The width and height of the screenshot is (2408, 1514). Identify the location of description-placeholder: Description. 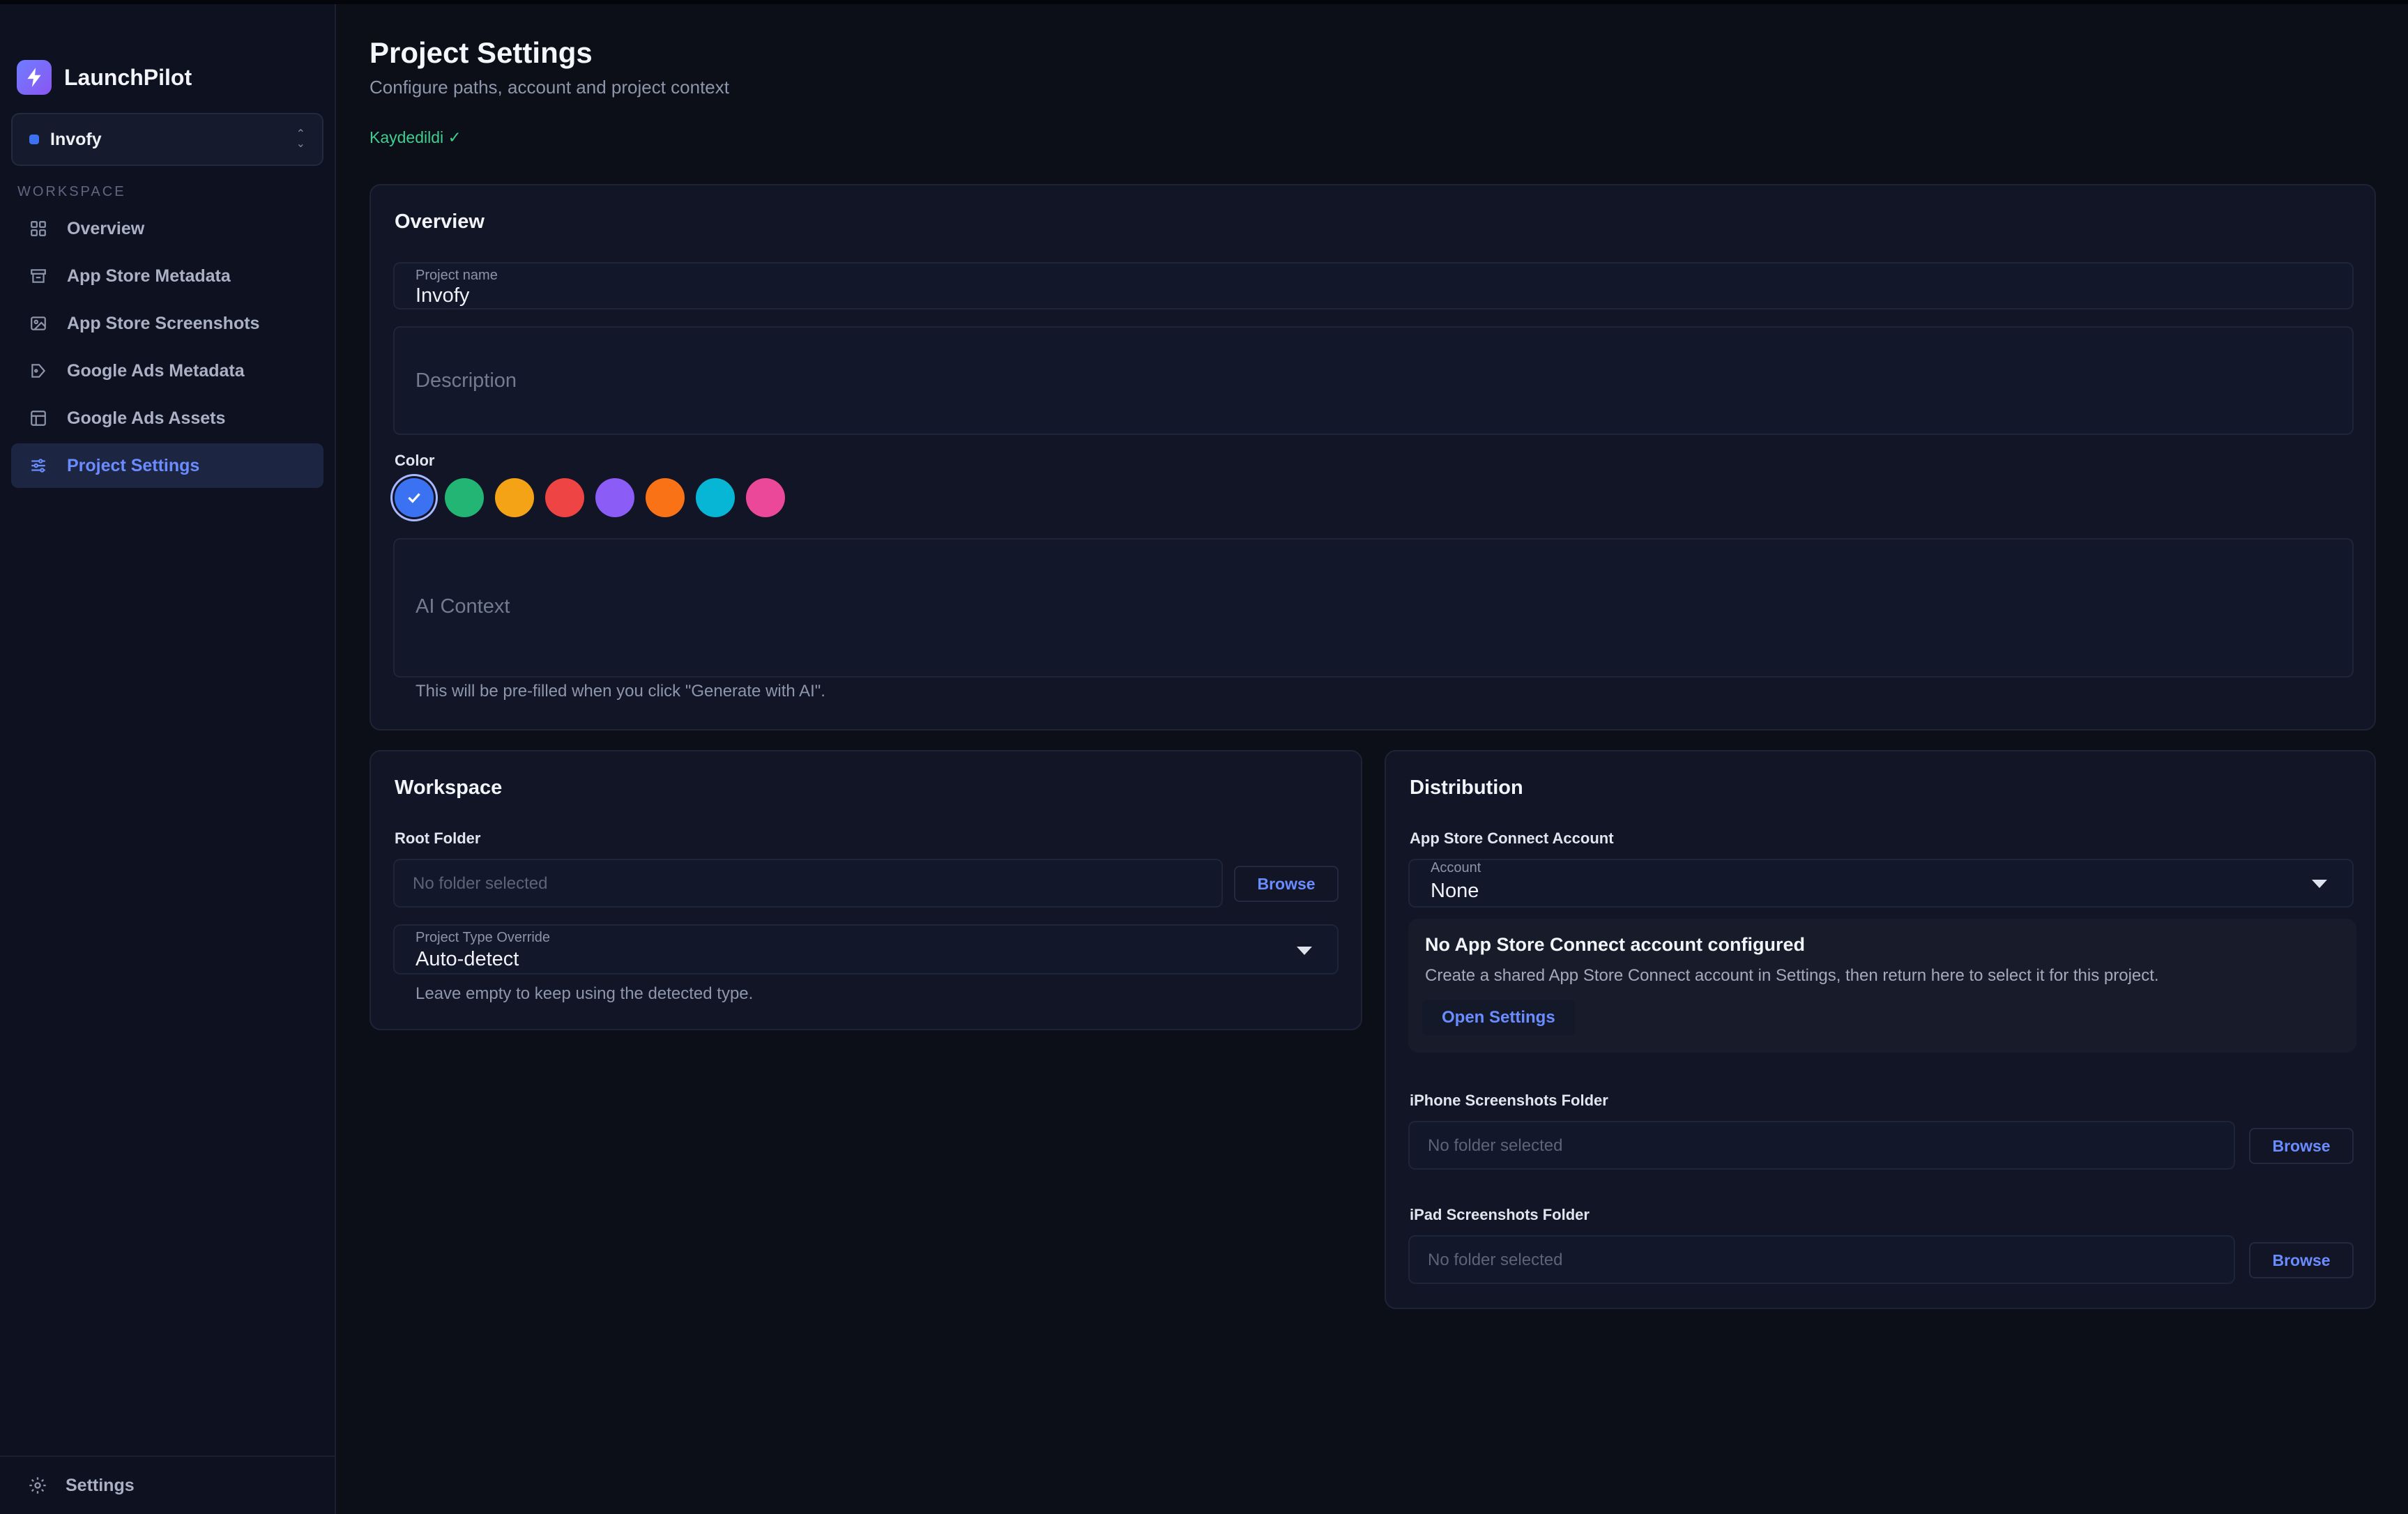
(466, 381).